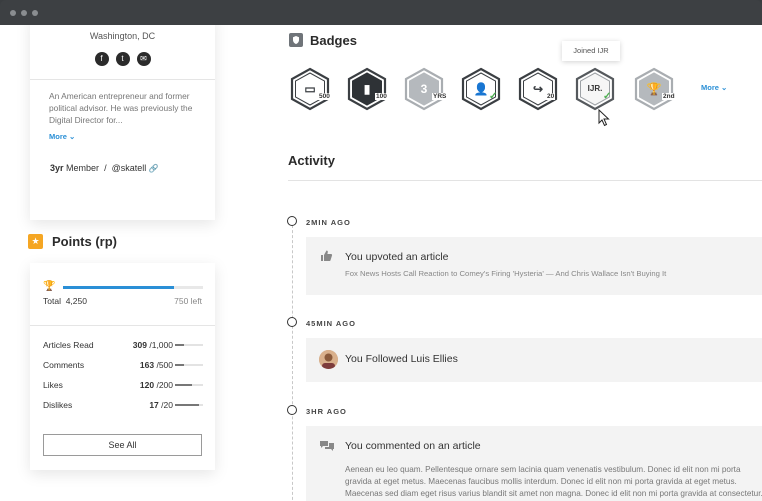 The width and height of the screenshot is (762, 501). I want to click on stat-value: 309 /1,000, so click(152, 345).